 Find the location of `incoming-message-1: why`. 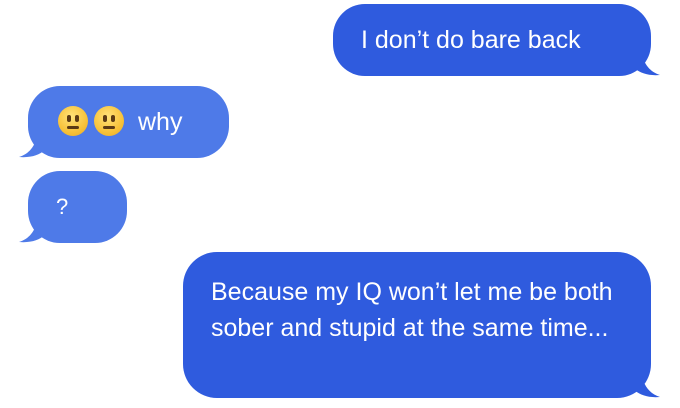

incoming-message-1: why is located at coordinates (124, 122).